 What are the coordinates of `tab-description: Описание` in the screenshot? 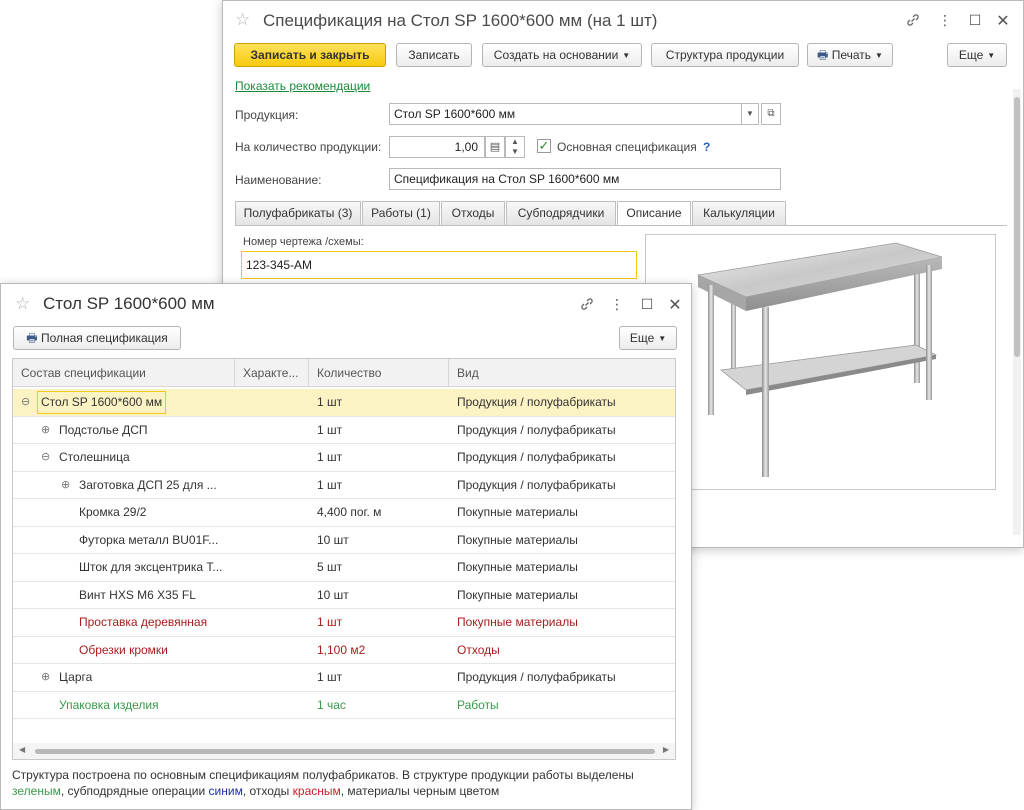 It's located at (654, 213).